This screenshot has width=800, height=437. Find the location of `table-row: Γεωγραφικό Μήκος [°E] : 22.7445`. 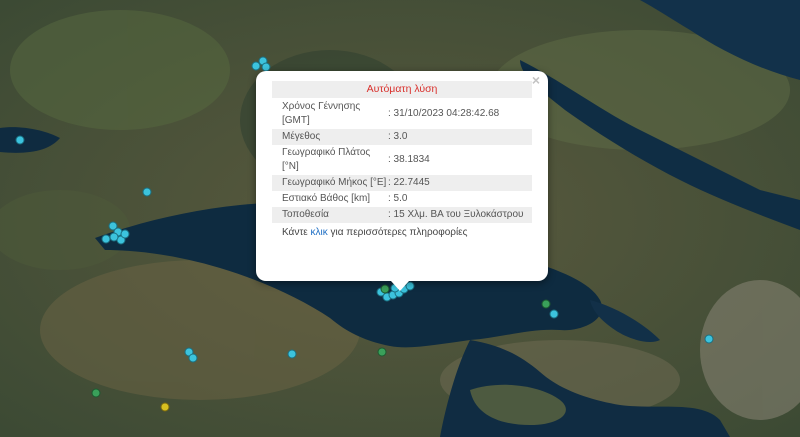

table-row: Γεωγραφικό Μήκος [°E] : 22.7445 is located at coordinates (402, 183).